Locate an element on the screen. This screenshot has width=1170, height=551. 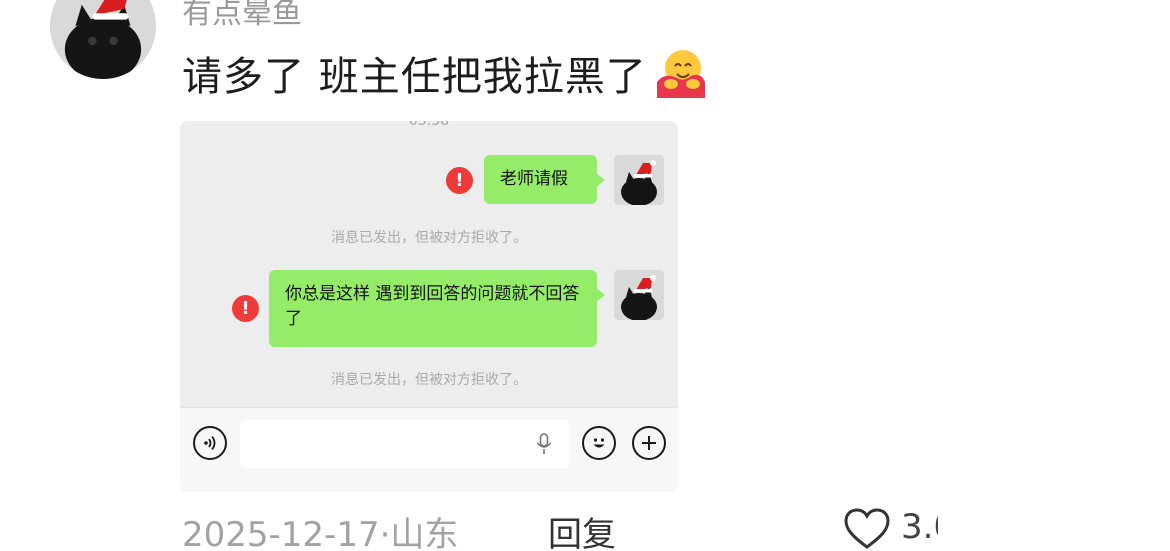
watermark-mask is located at coordinates (1054, 528).